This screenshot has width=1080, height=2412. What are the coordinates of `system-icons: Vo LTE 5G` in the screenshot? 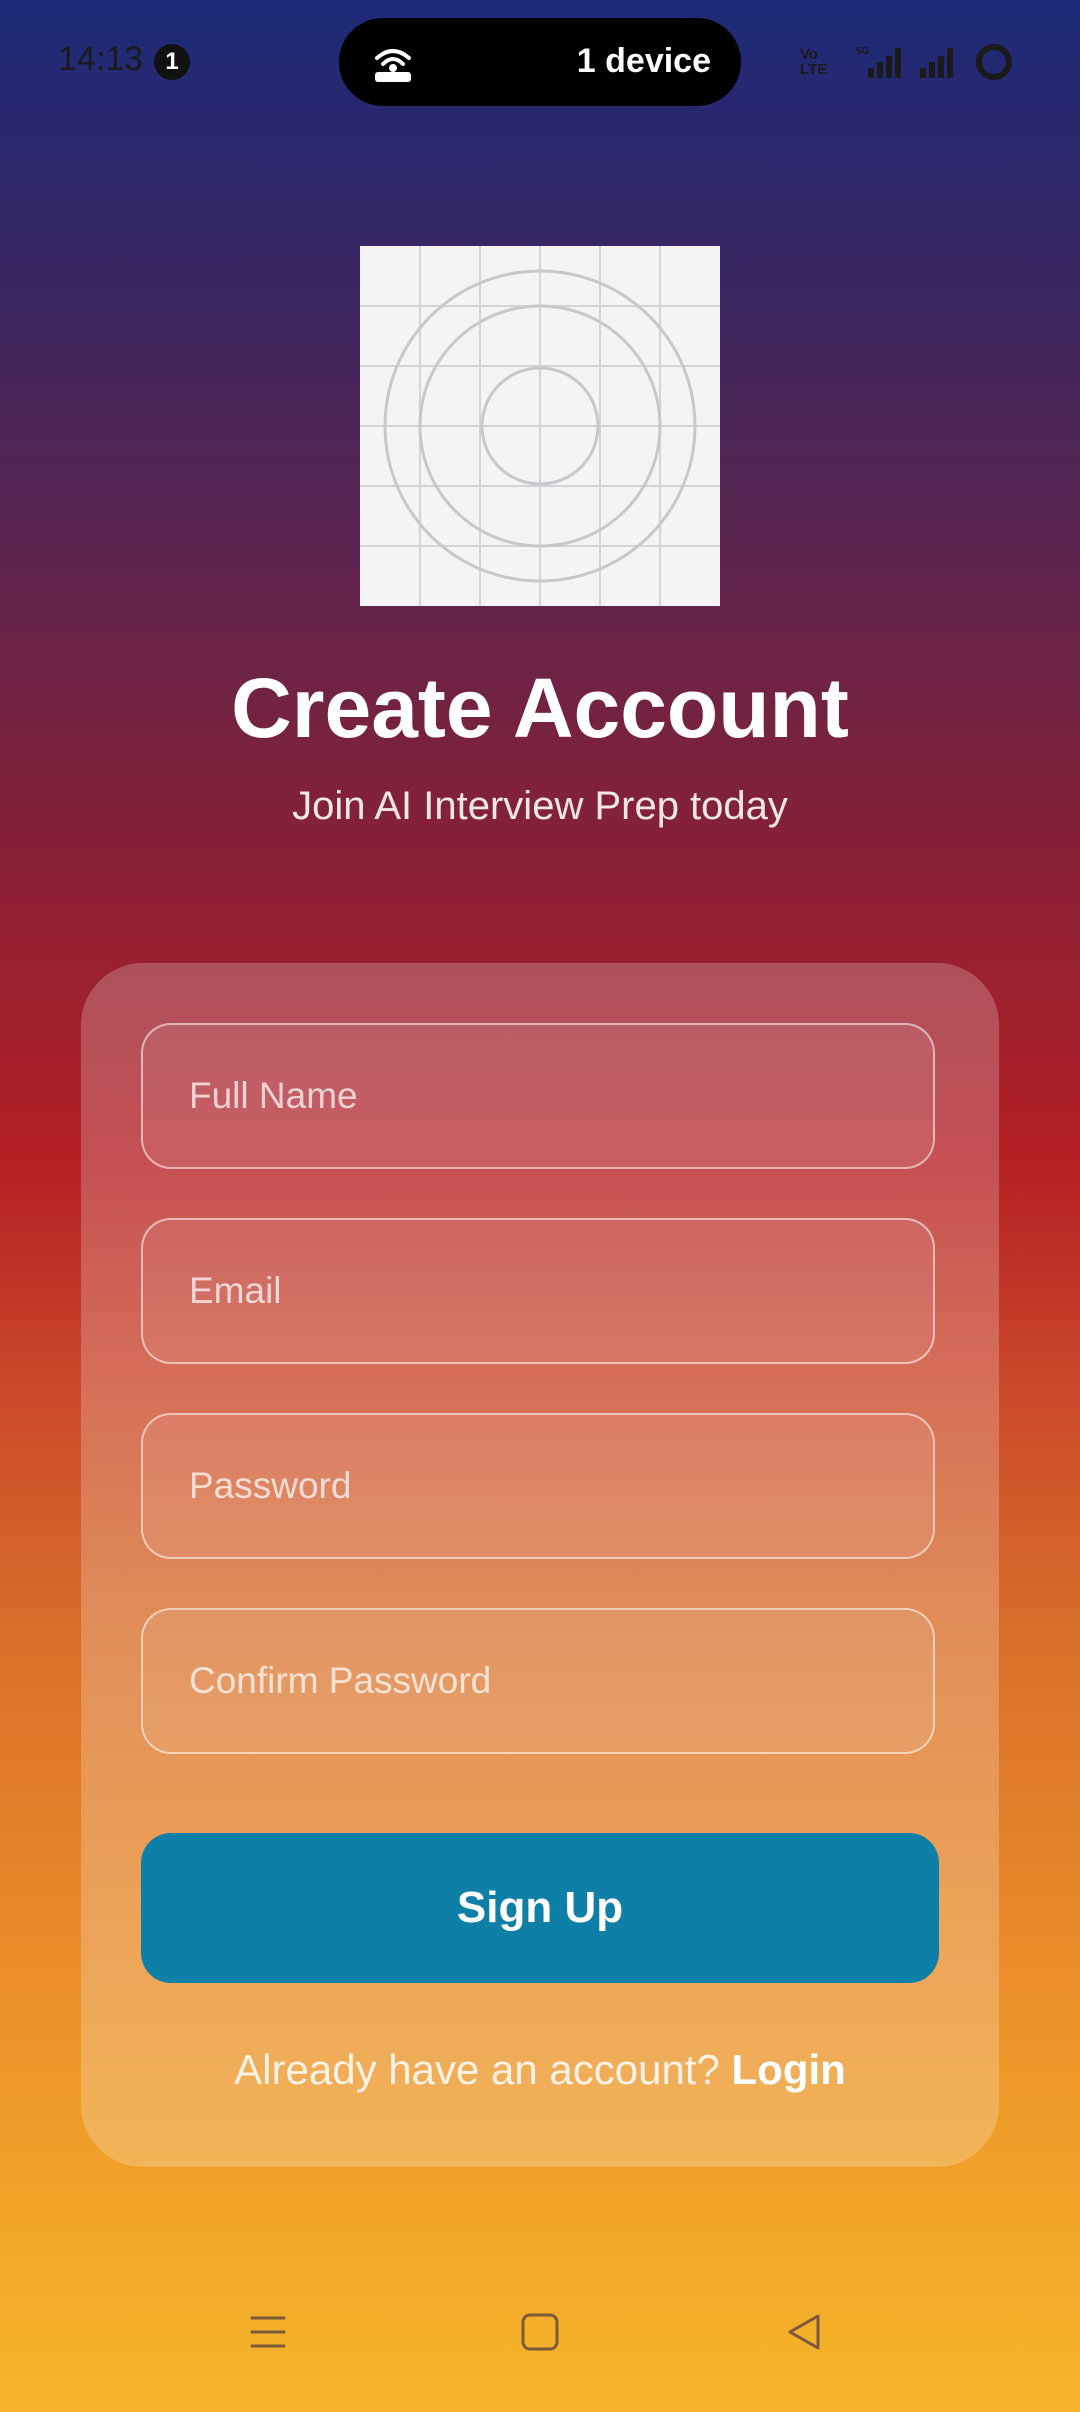 It's located at (907, 62).